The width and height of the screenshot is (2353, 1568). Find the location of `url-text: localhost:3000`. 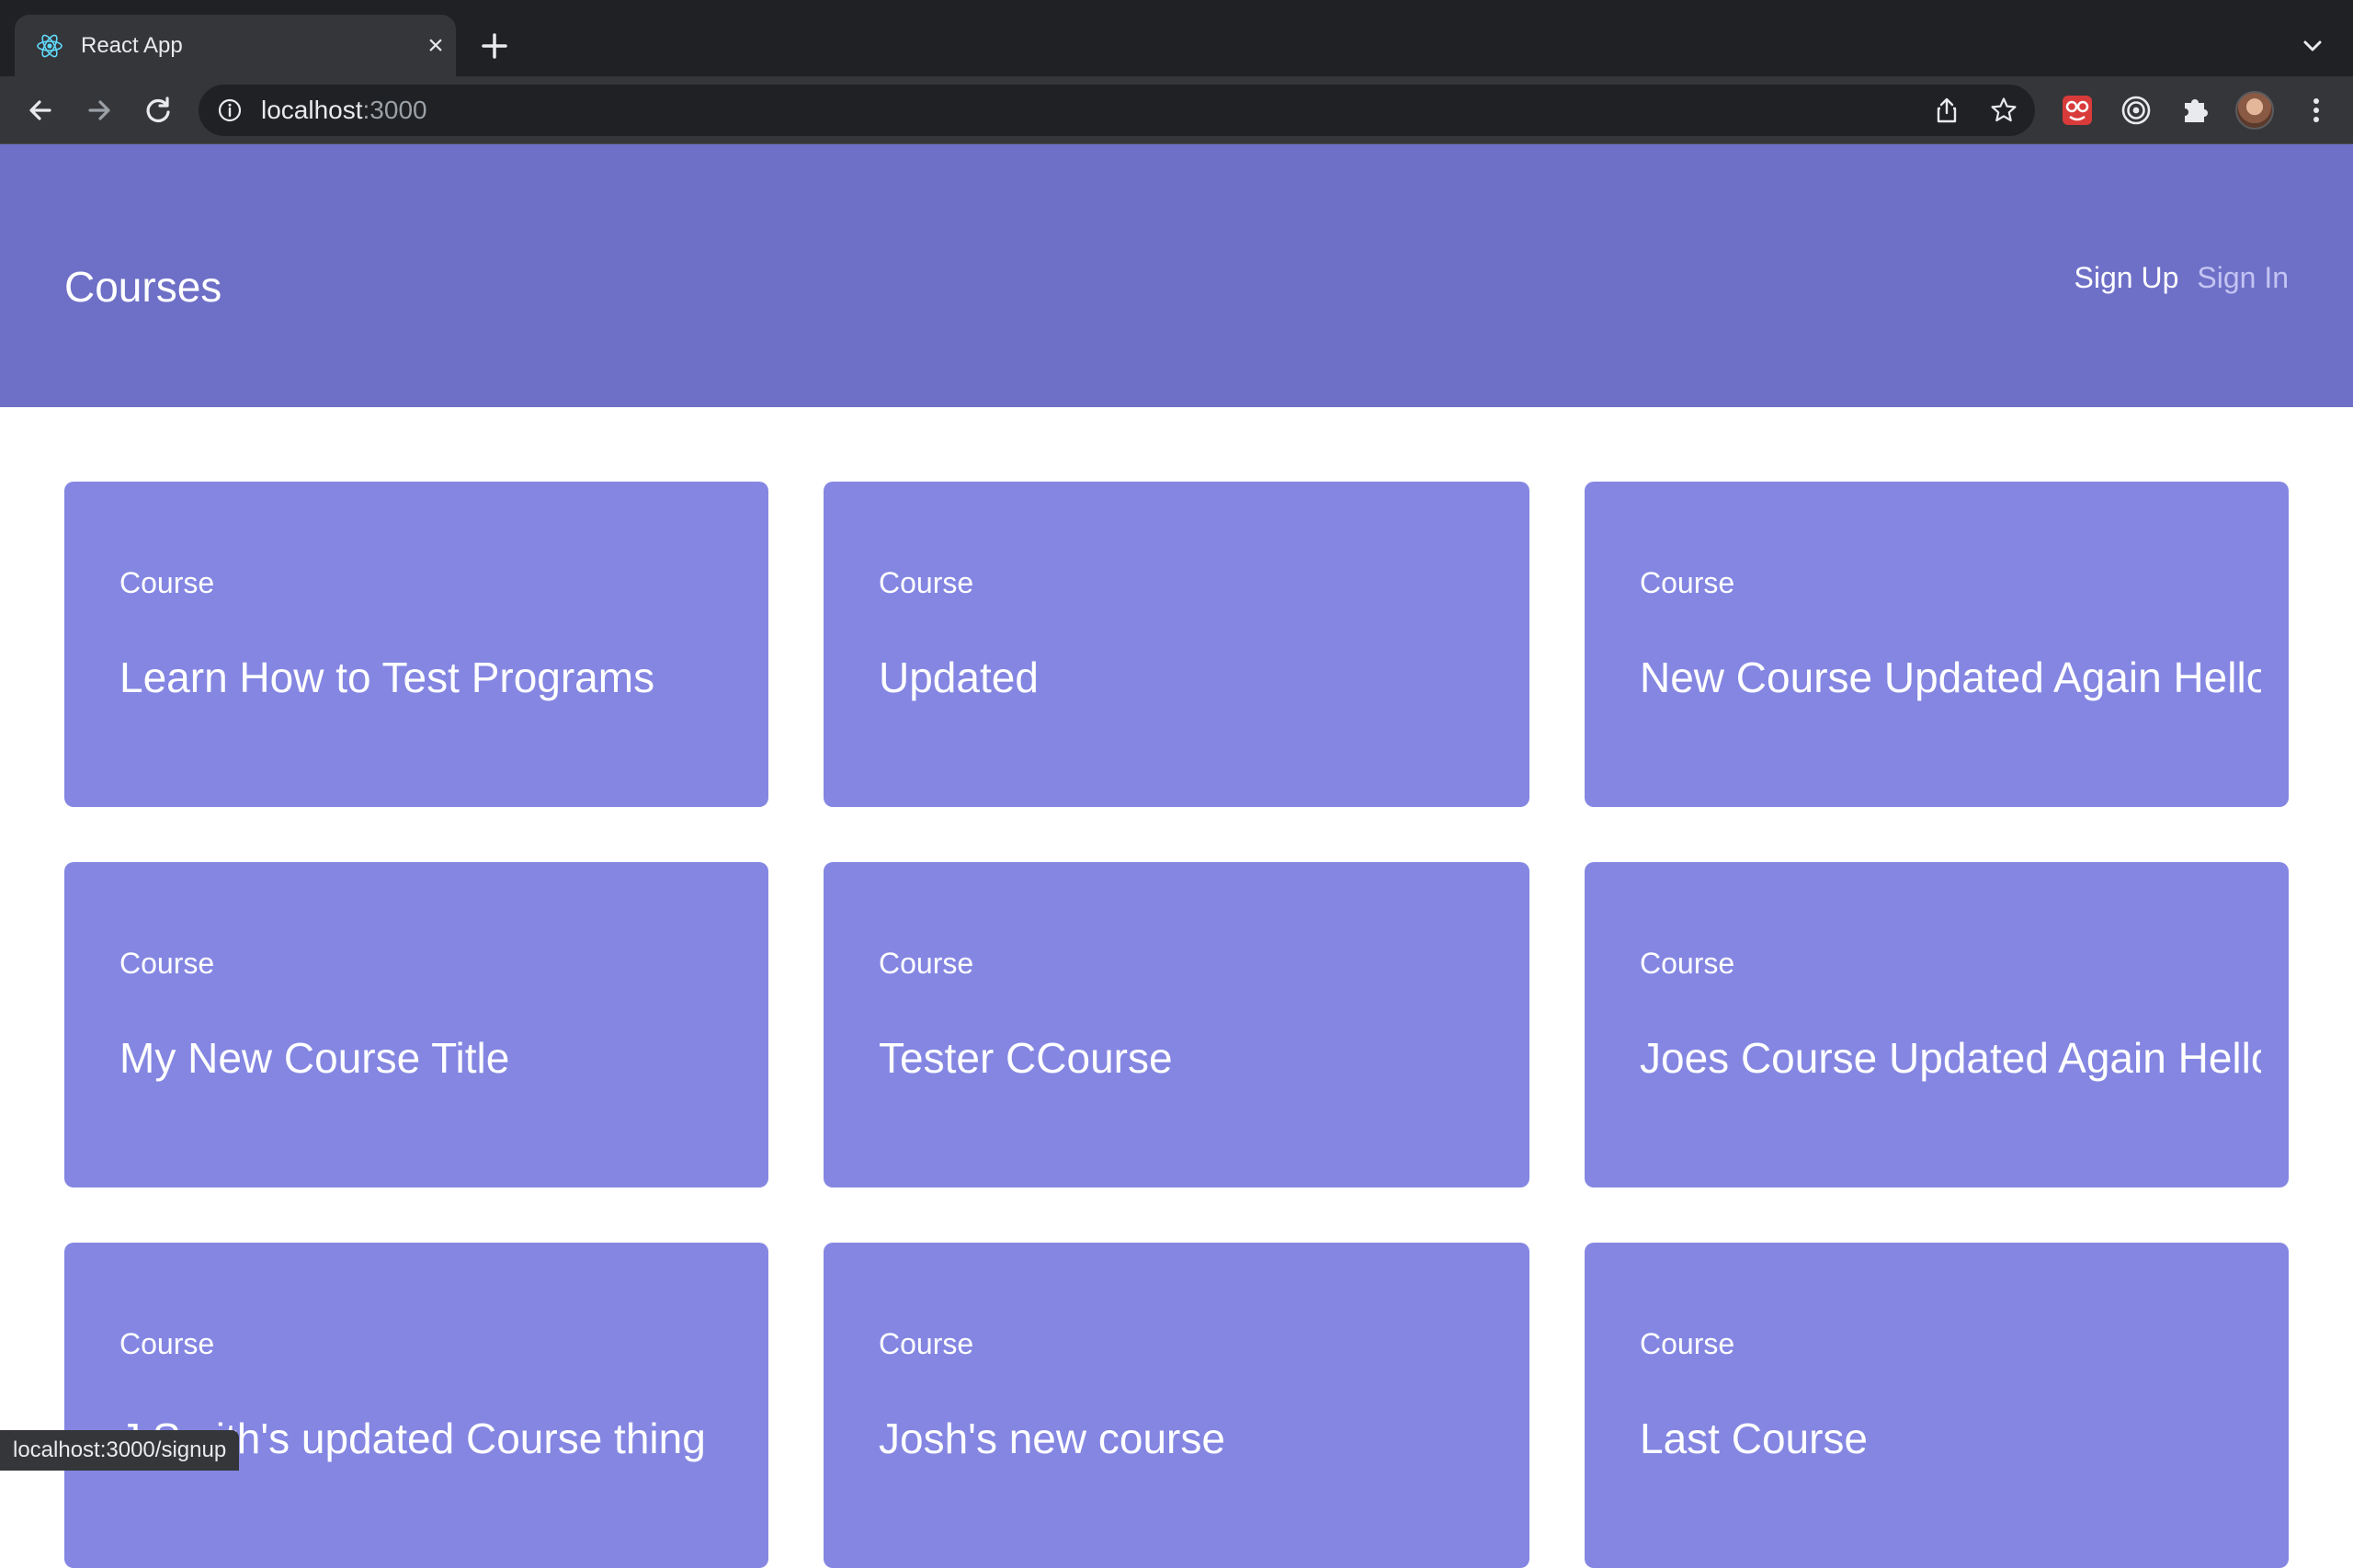

url-text: localhost:3000 is located at coordinates (344, 110).